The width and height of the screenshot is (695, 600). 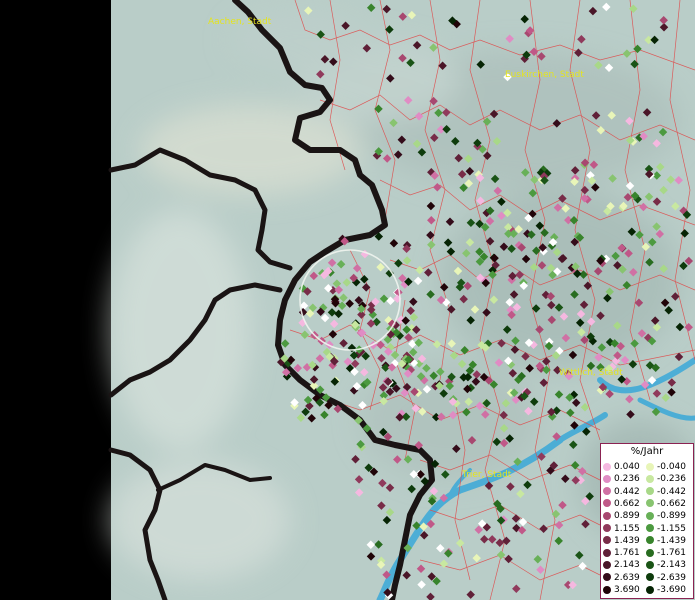 I want to click on legend-row-positive-6: 1.439, so click(x=621, y=541).